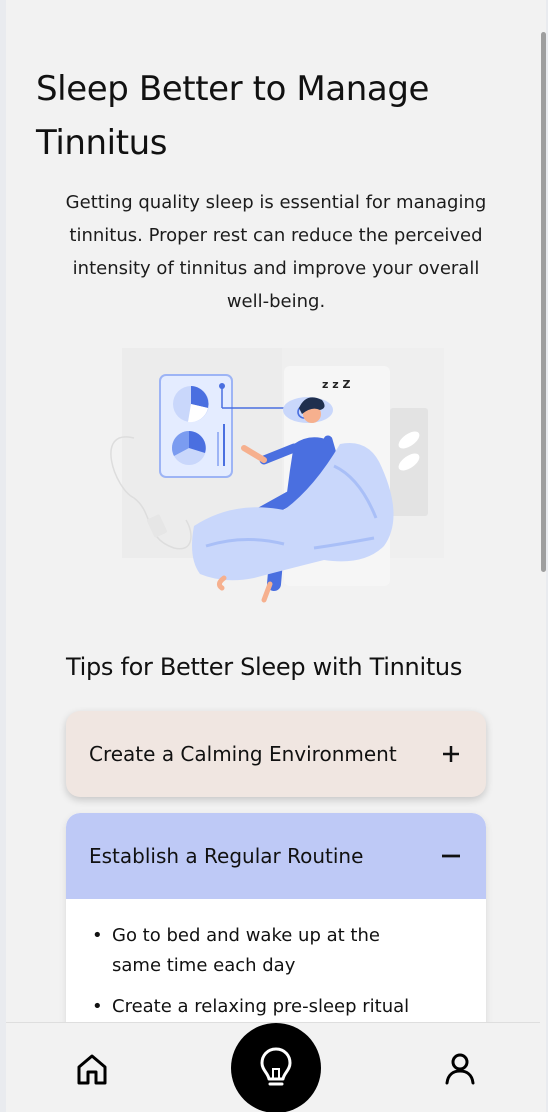  I want to click on accordion-header-calming-environment: Create a Calming Environment, so click(276, 754).